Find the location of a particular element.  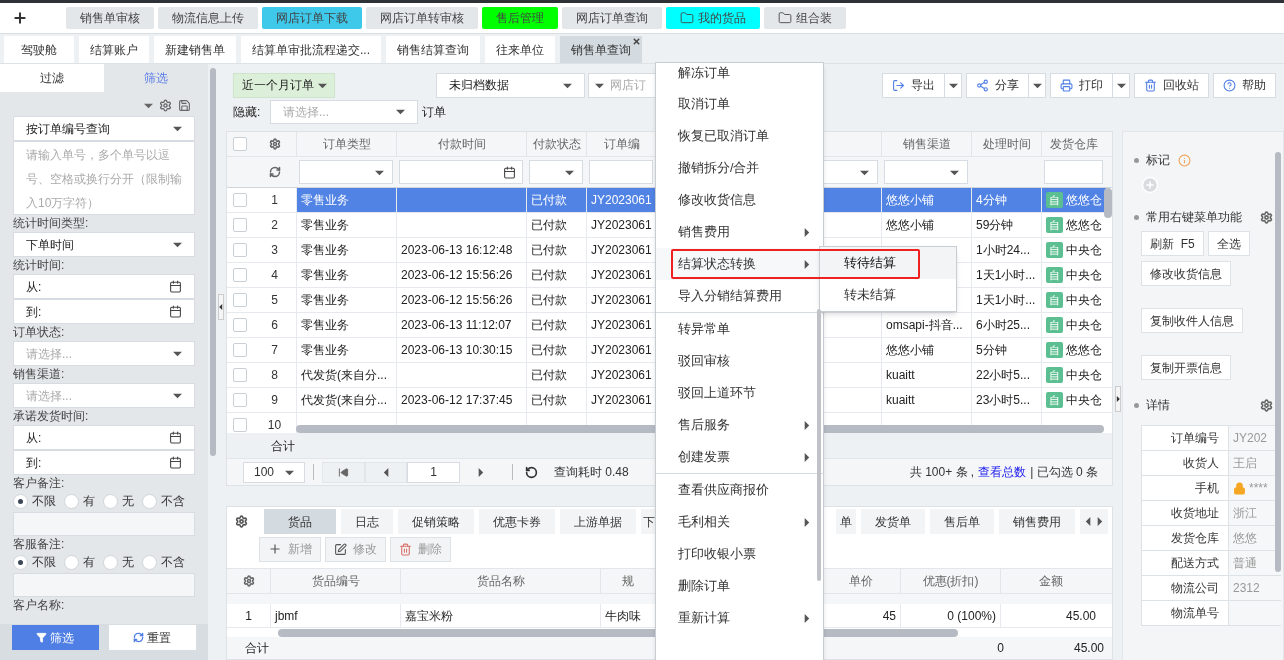

module-tab: 网店订单下载 is located at coordinates (312, 18).